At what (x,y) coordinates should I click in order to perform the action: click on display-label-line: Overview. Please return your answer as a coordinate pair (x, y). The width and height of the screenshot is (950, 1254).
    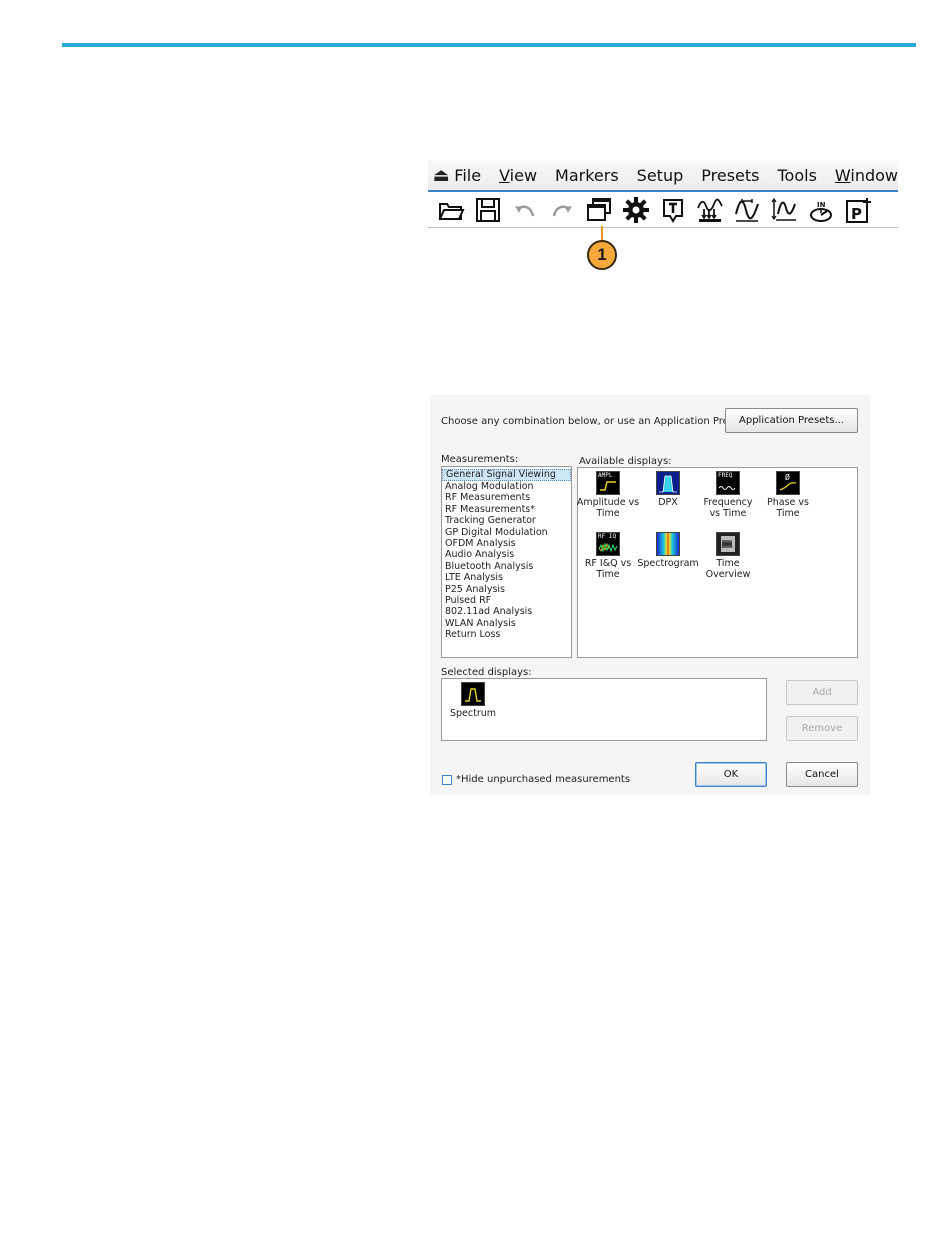
    Looking at the image, I should click on (728, 574).